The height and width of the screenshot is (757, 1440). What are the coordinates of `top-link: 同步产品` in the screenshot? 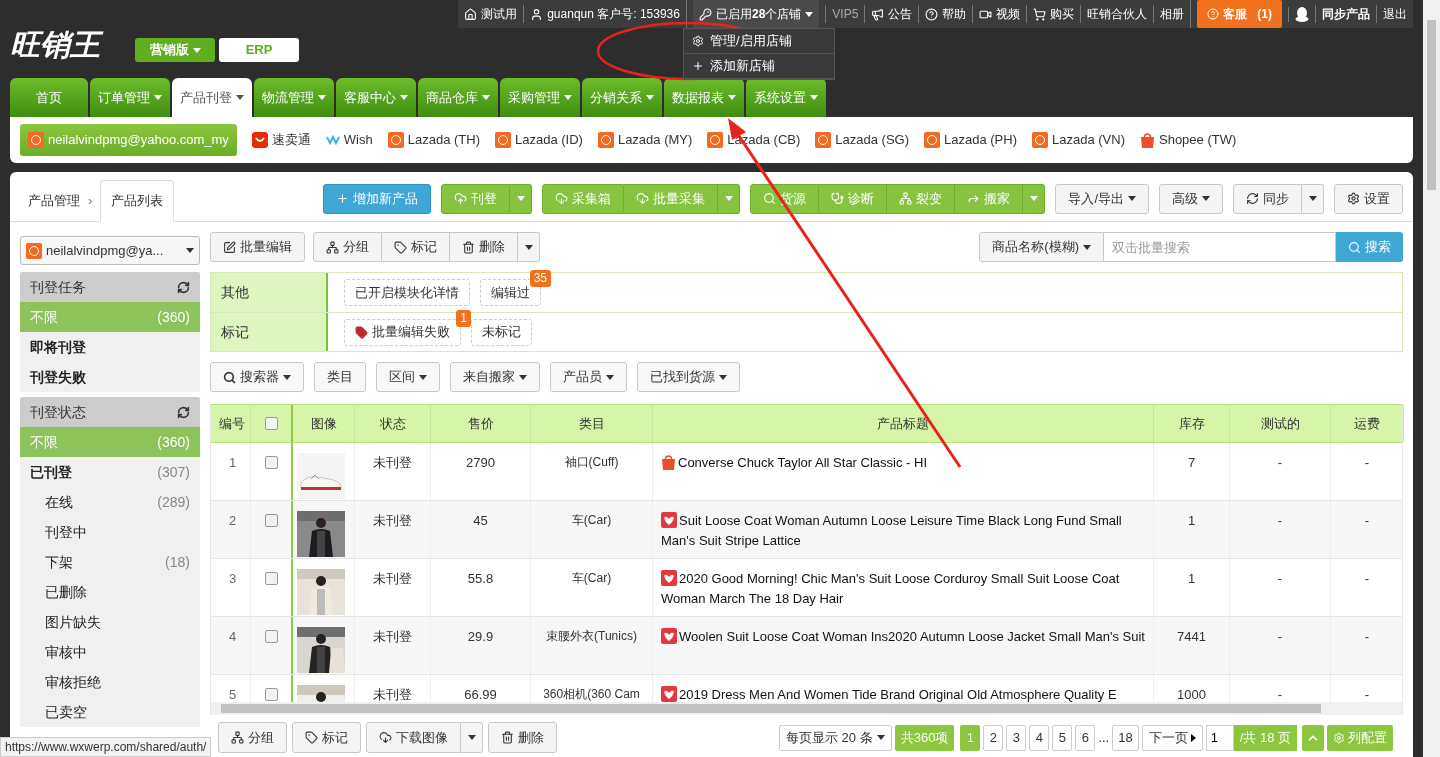 It's located at (1346, 14).